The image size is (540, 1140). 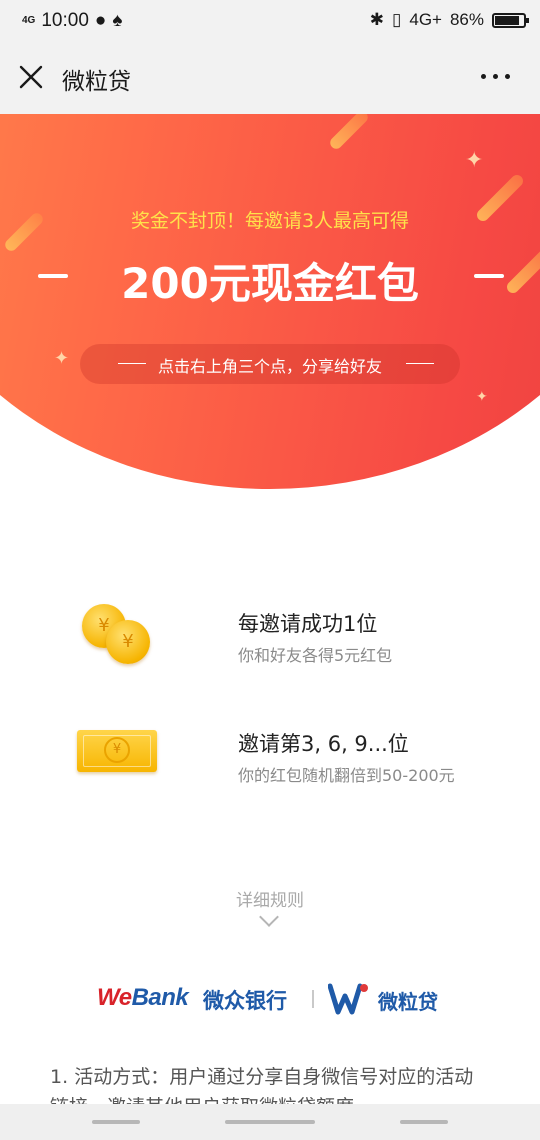 What do you see at coordinates (315, 655) in the screenshot?
I see `feature-desc: 你和好友各得5元红包` at bounding box center [315, 655].